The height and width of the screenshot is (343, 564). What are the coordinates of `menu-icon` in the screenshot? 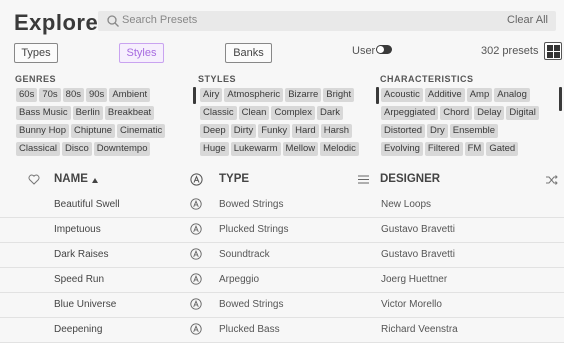 It's located at (363, 179).